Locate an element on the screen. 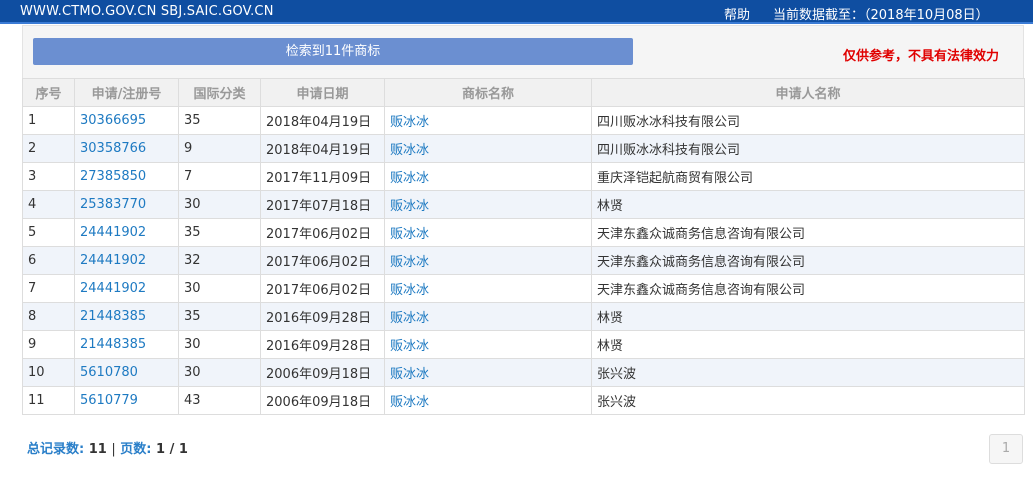 This screenshot has height=481, width=1033. cell-reg-no: 30366695 is located at coordinates (126, 120).